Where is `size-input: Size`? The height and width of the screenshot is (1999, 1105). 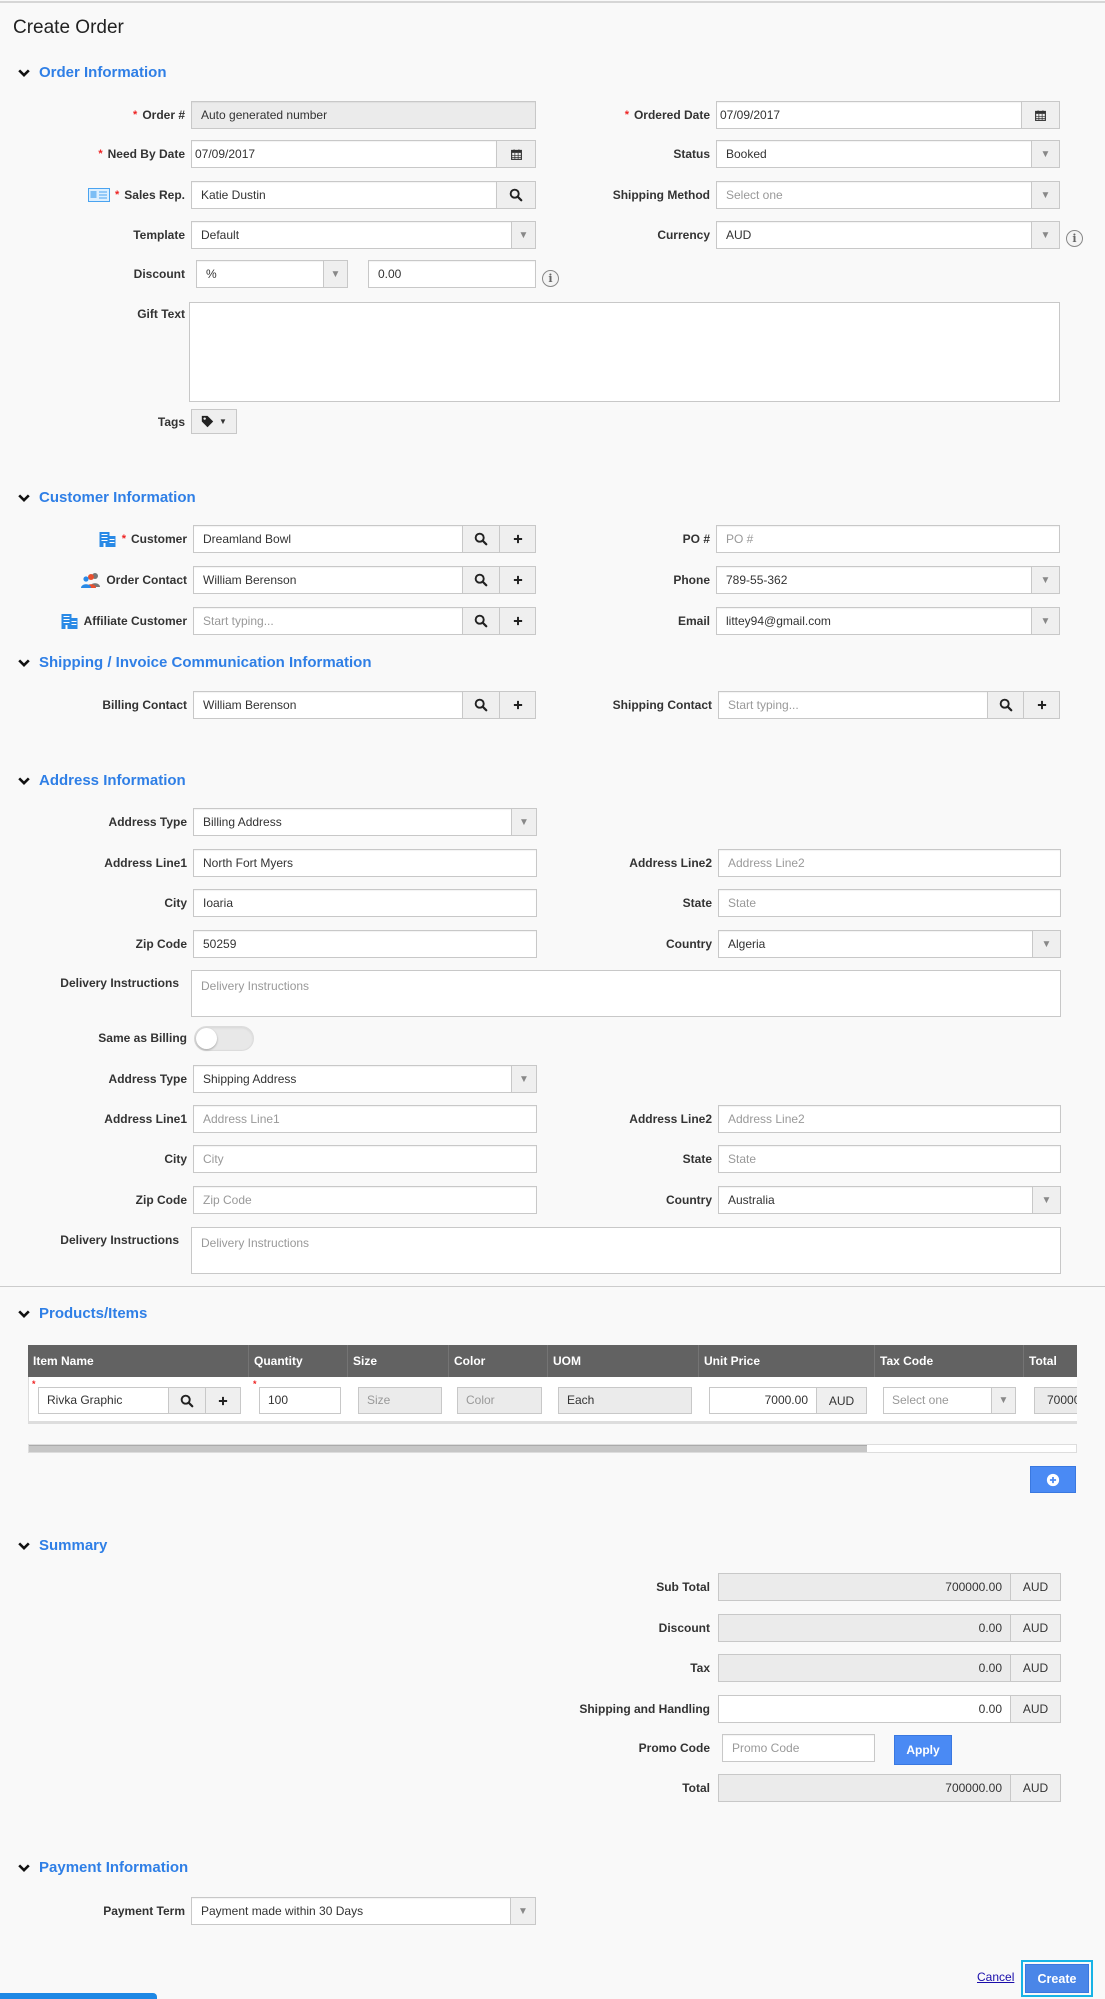
size-input: Size is located at coordinates (400, 1400).